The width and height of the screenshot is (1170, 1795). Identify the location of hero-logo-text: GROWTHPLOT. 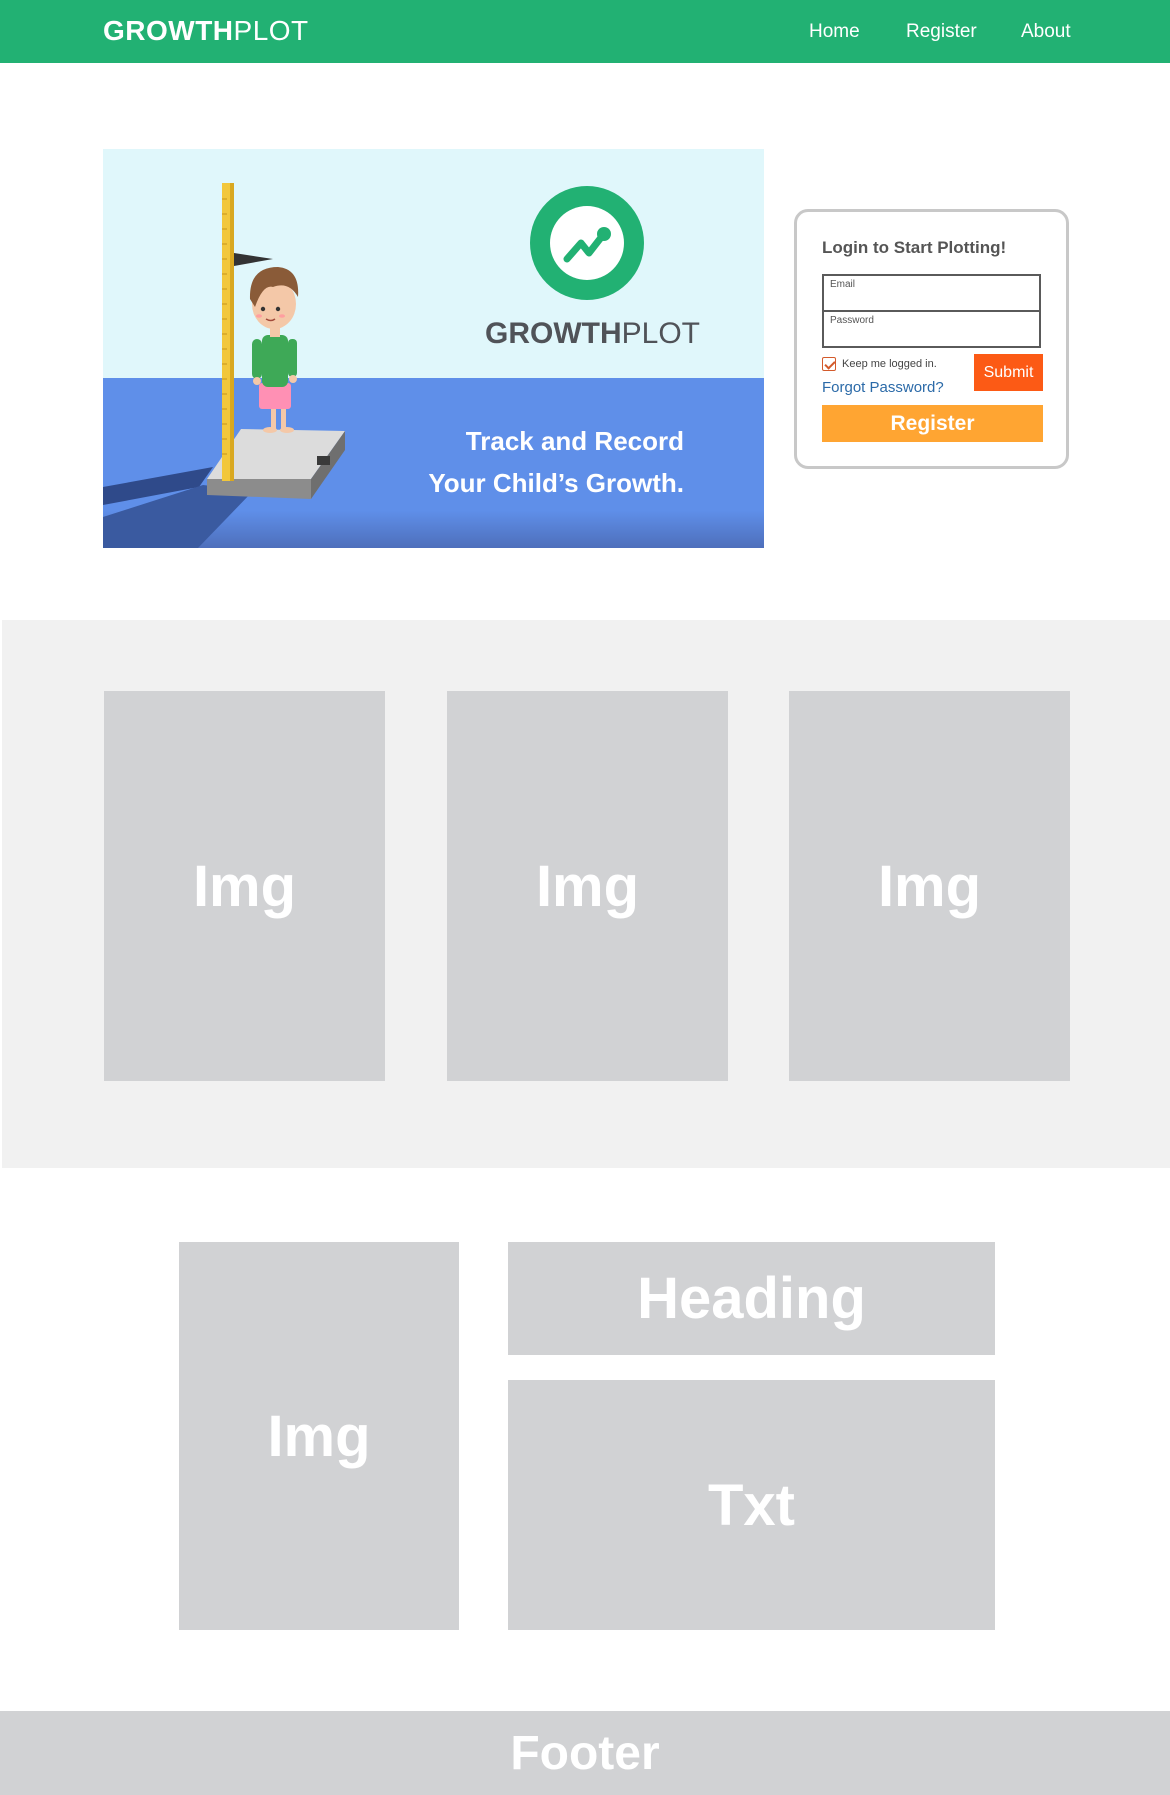
(592, 334).